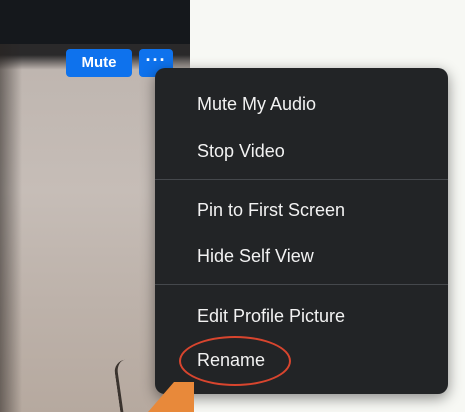 The height and width of the screenshot is (412, 465). Describe the element at coordinates (171, 397) in the screenshot. I see `arrow-pointer-icon` at that location.